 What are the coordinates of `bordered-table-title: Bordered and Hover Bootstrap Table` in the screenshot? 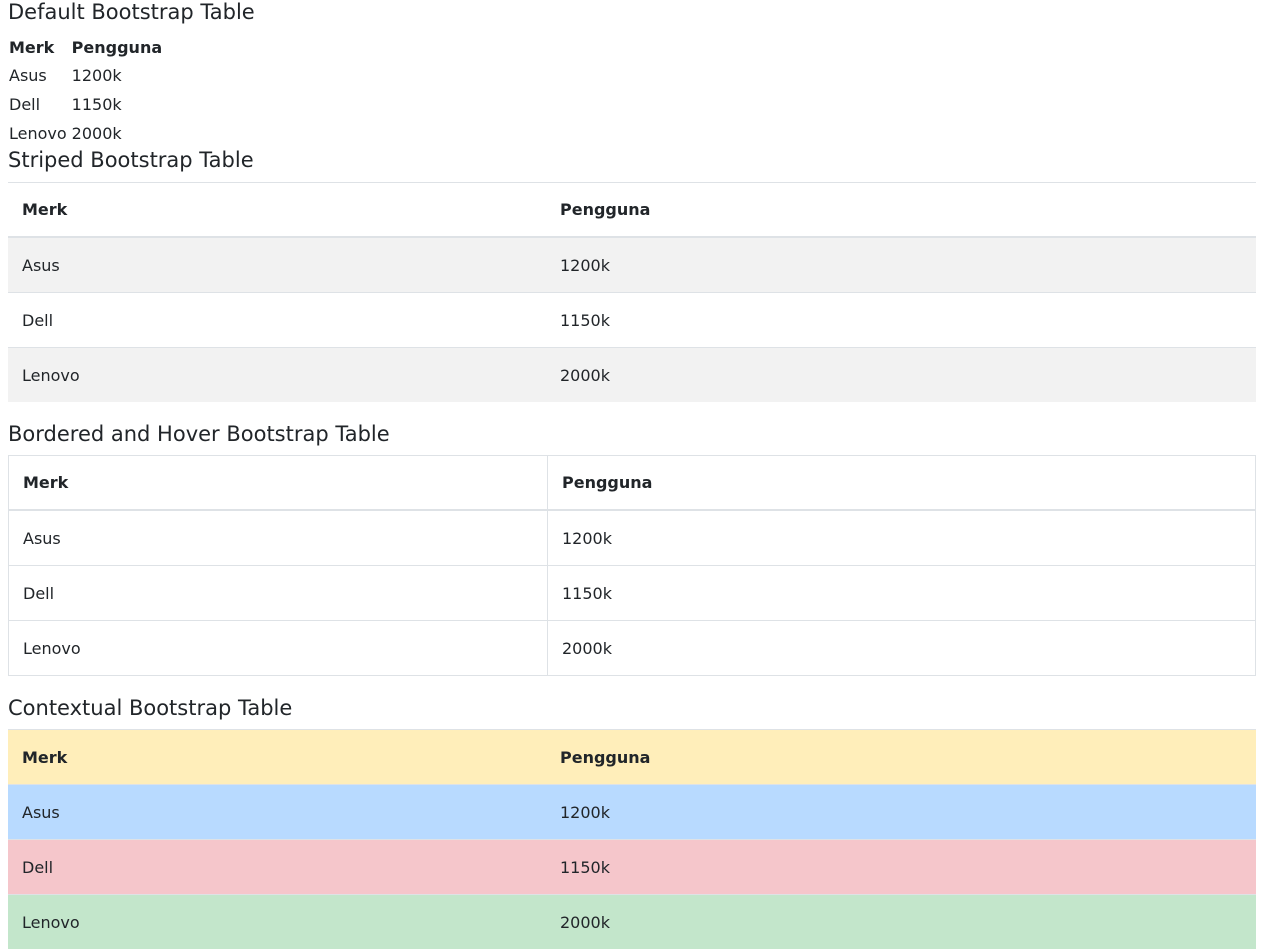 It's located at (199, 434).